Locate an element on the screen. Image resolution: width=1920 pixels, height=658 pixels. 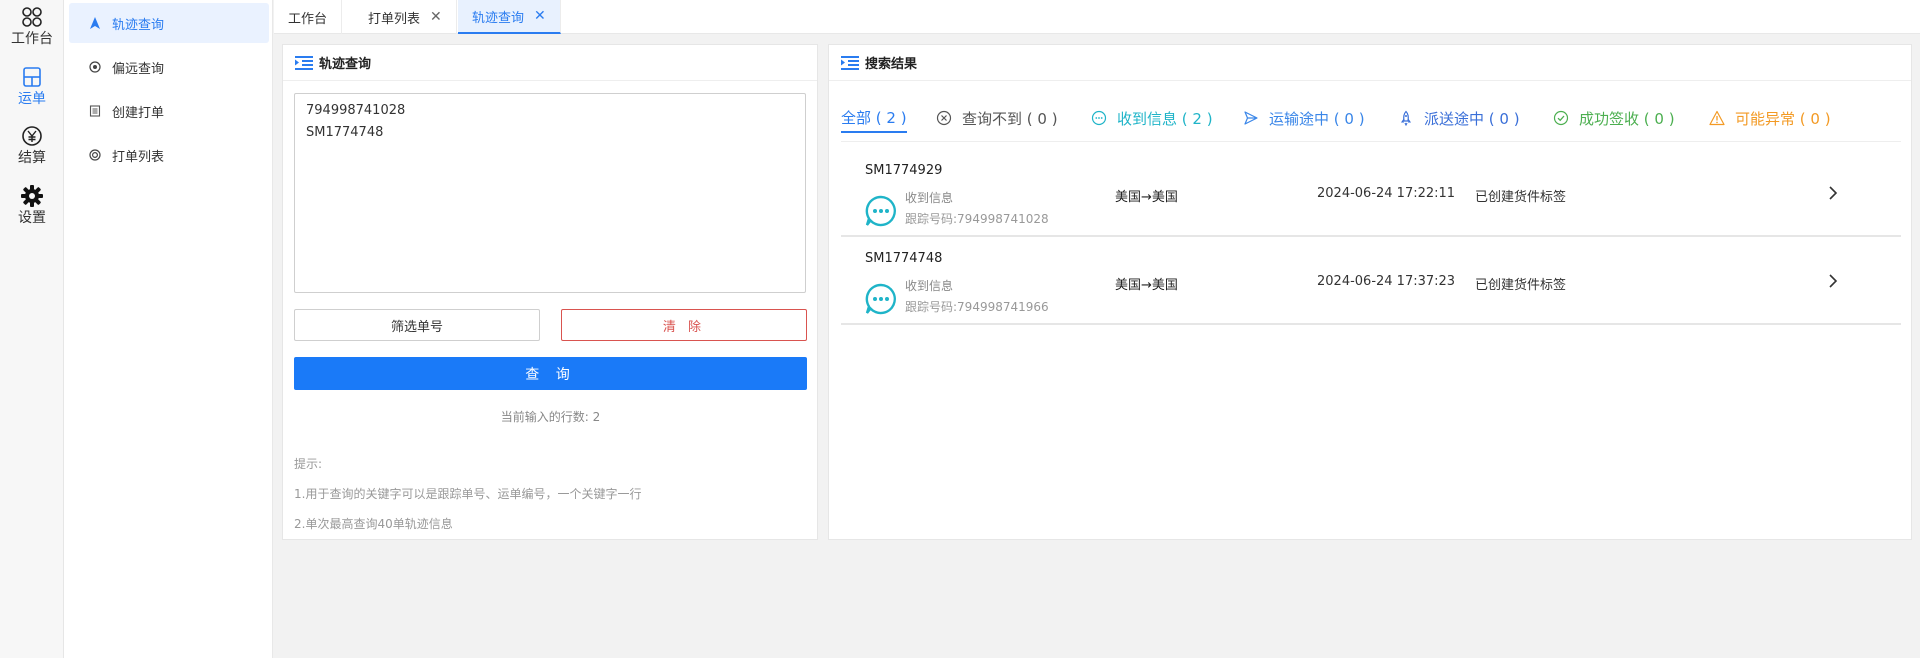
row-time: 2024-06-24 17:37:23 is located at coordinates (1386, 281).